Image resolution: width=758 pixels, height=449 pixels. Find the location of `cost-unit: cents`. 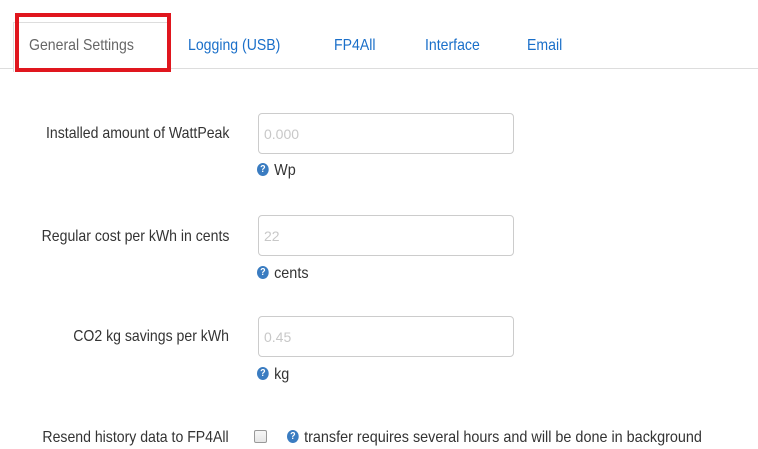

cost-unit: cents is located at coordinates (291, 273).